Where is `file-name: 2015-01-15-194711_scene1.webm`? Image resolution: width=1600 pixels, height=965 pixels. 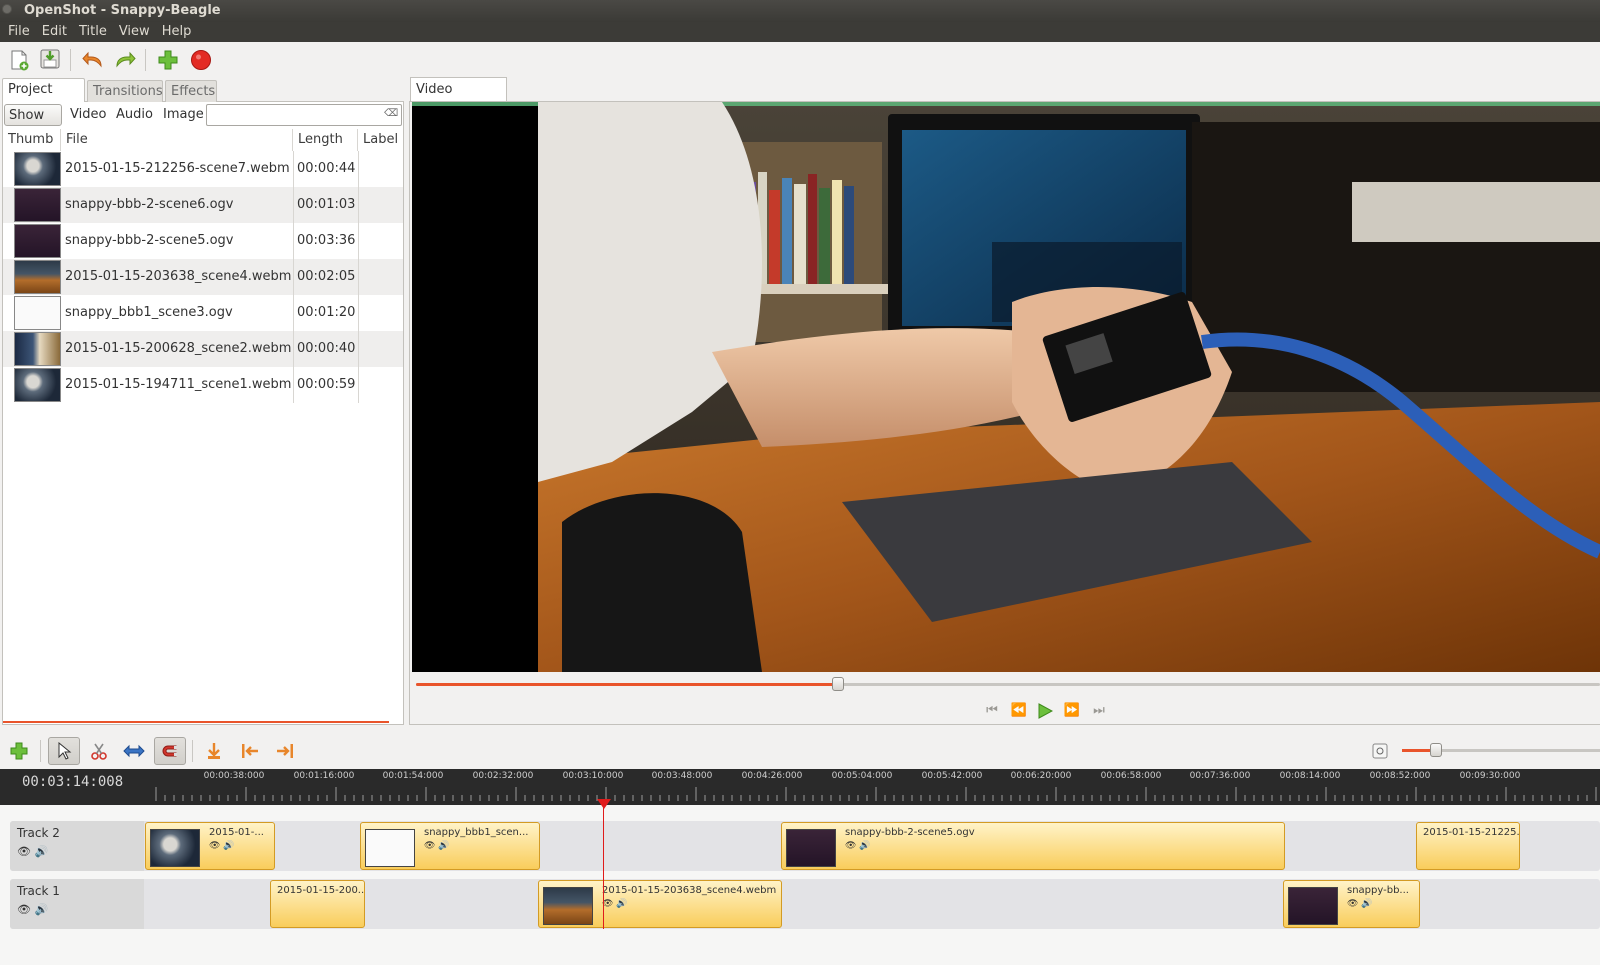
file-name: 2015-01-15-194711_scene1.webm is located at coordinates (178, 384).